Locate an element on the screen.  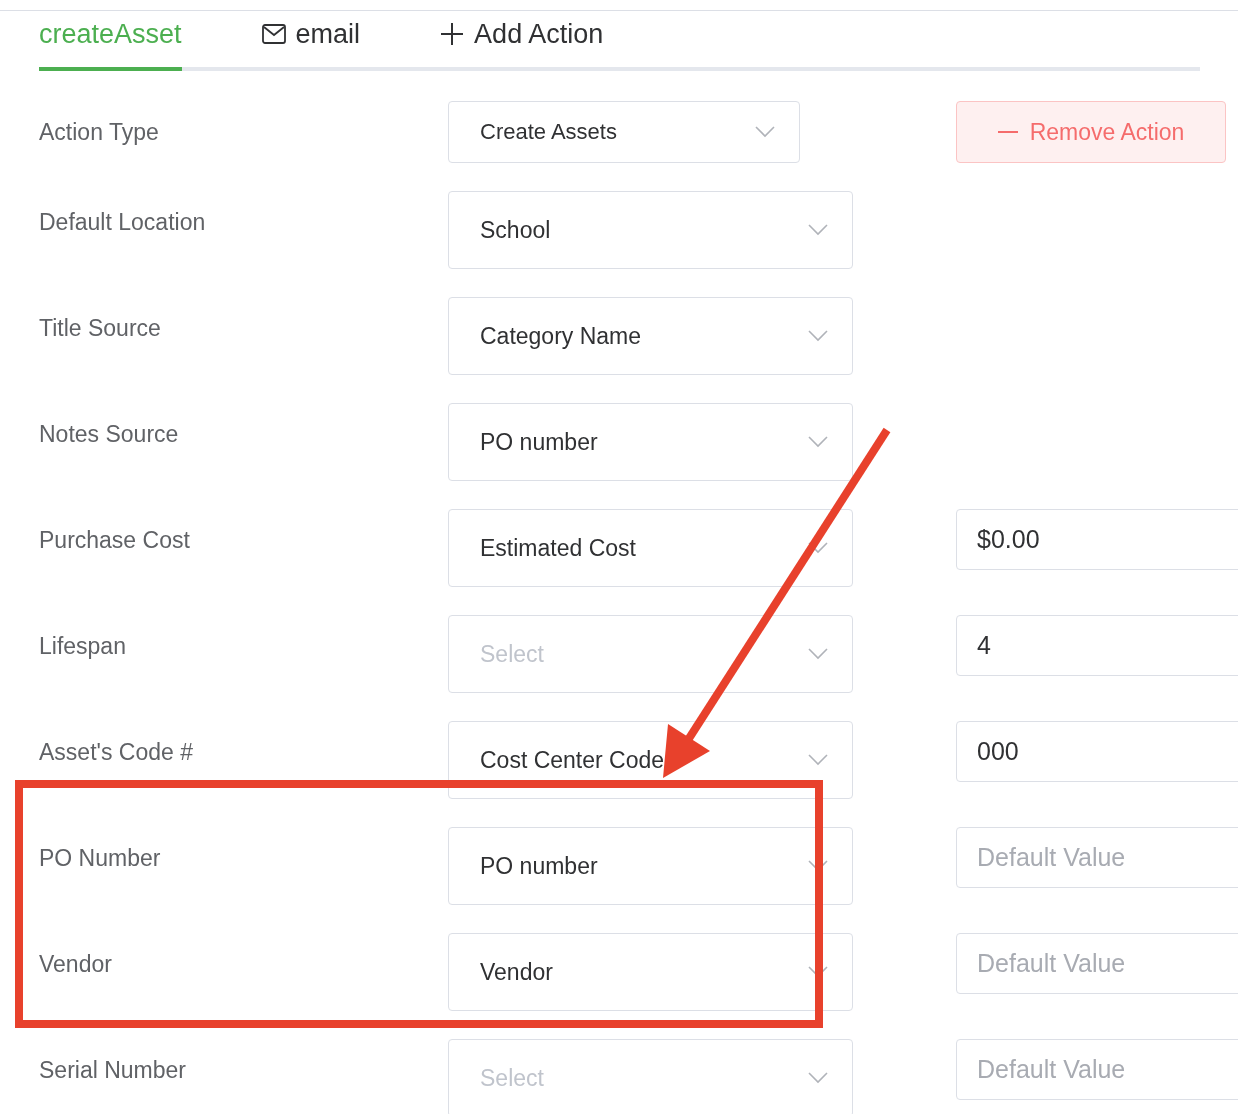
select-dropdown: Estimated Cost is located at coordinates (650, 548).